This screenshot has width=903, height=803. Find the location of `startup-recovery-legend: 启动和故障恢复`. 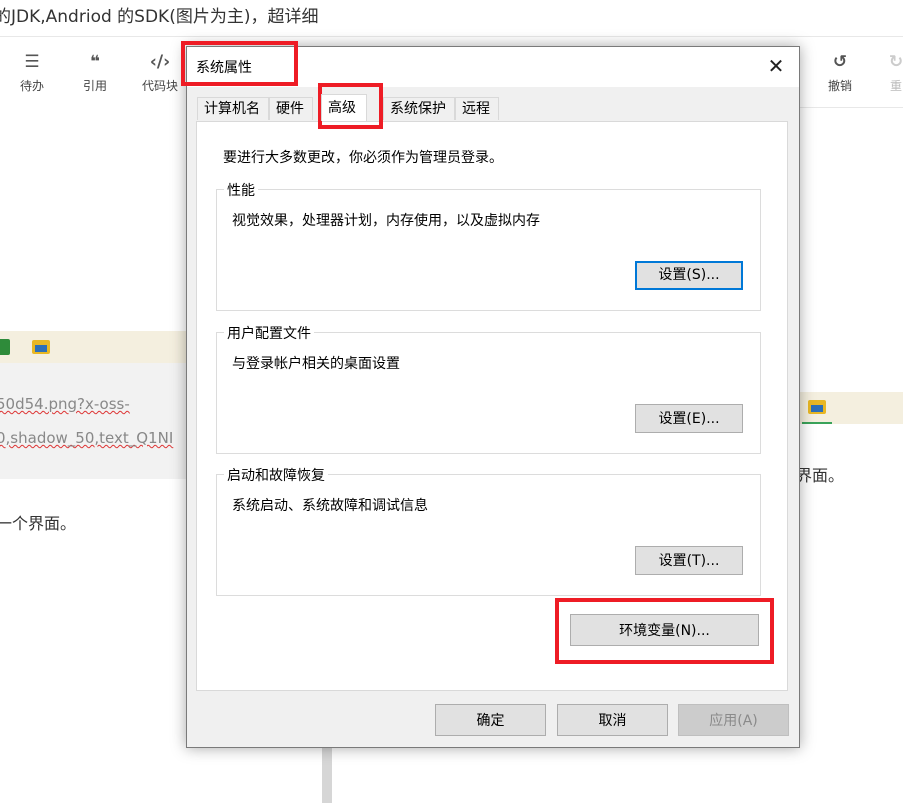

startup-recovery-legend: 启动和故障恢复 is located at coordinates (276, 475).